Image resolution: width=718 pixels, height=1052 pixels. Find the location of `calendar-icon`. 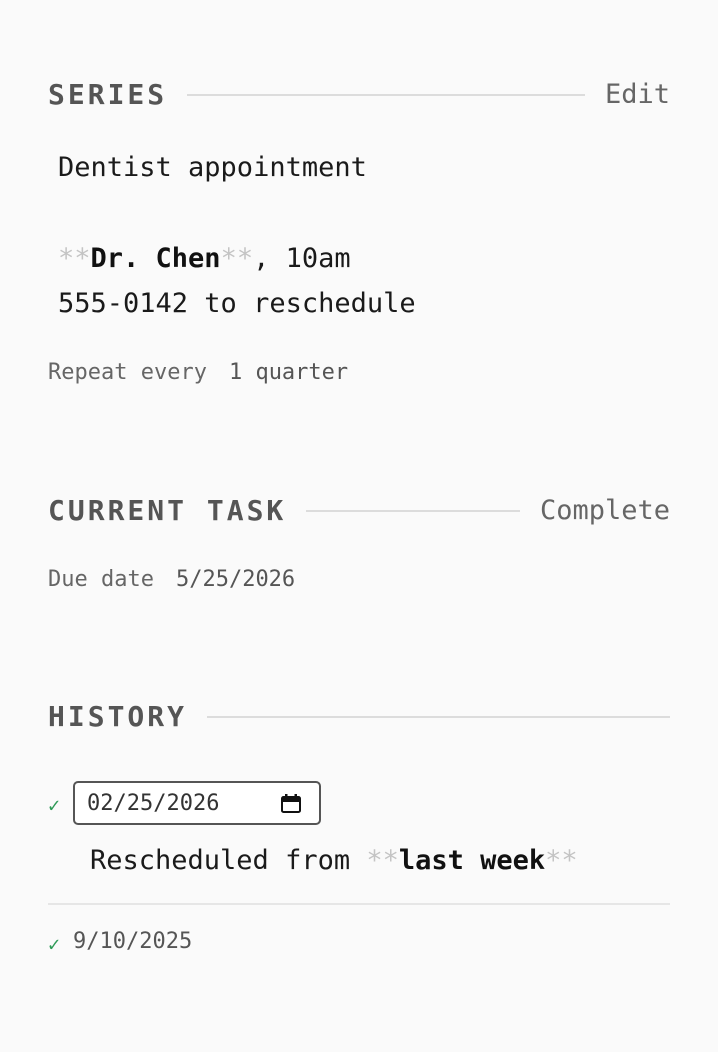

calendar-icon is located at coordinates (291, 803).